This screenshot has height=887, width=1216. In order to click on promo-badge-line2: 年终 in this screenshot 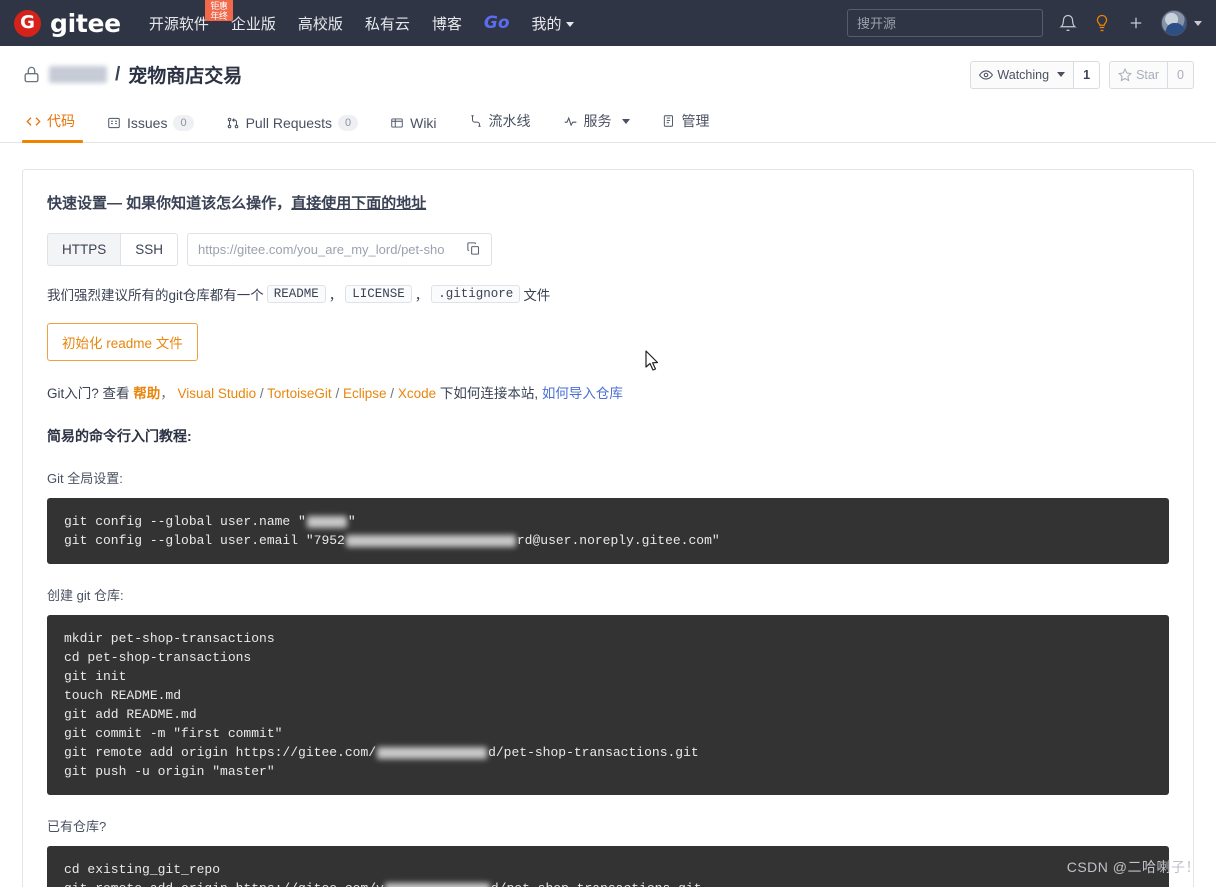, I will do `click(219, 15)`.